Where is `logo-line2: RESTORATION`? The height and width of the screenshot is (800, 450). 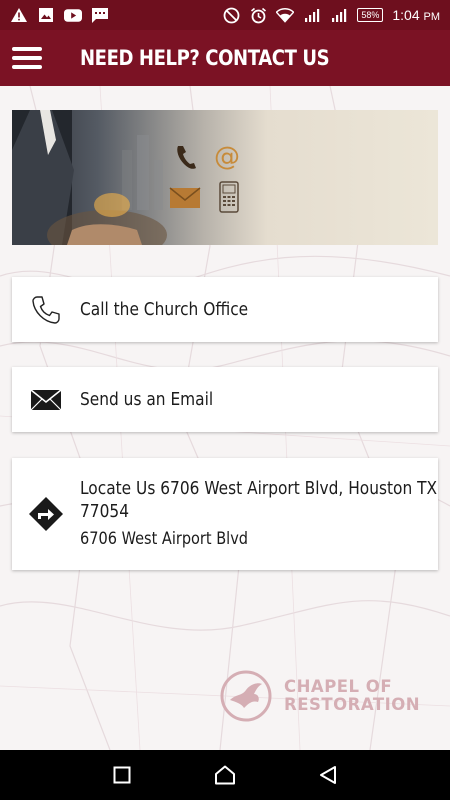 logo-line2: RESTORATION is located at coordinates (352, 704).